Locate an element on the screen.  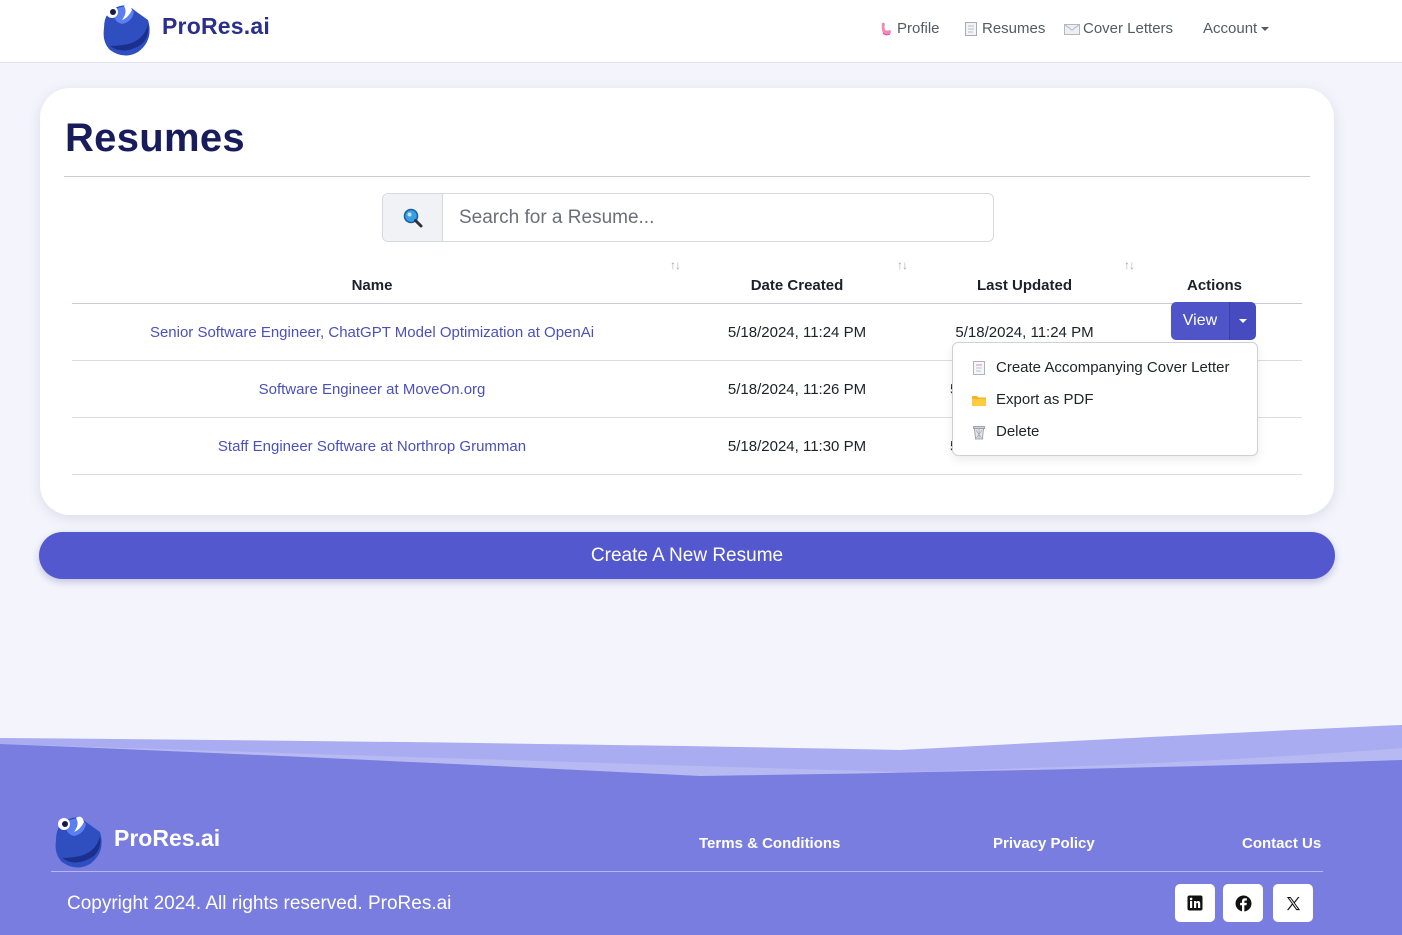
menu-item-export-pdf: Export as PDF is located at coordinates (1032, 399).